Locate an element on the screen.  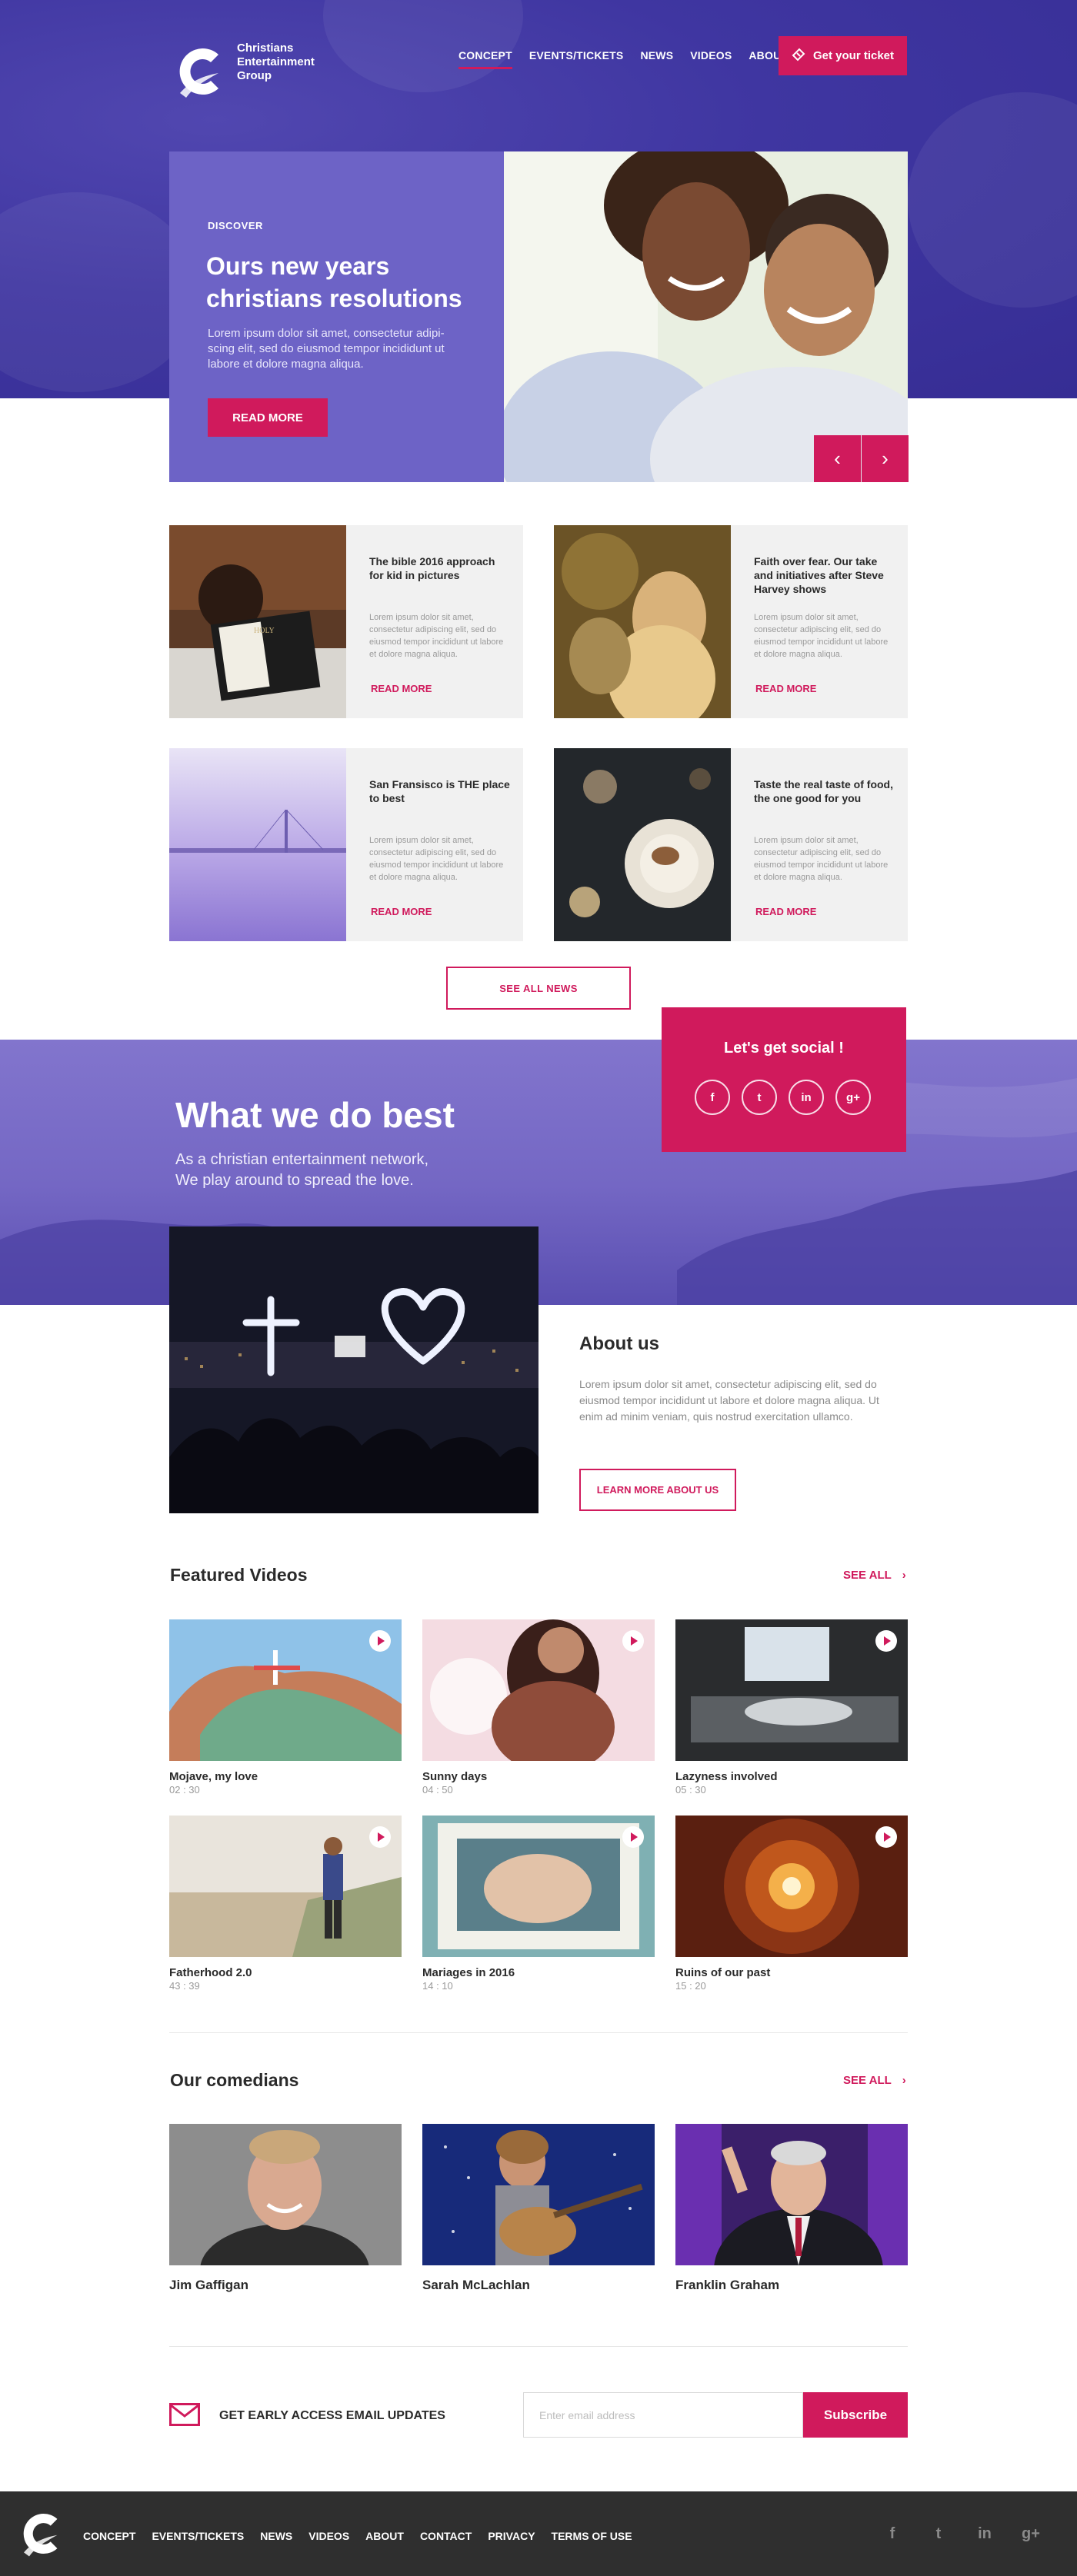
nav-item-videos: VIDEOS is located at coordinates (711, 59).